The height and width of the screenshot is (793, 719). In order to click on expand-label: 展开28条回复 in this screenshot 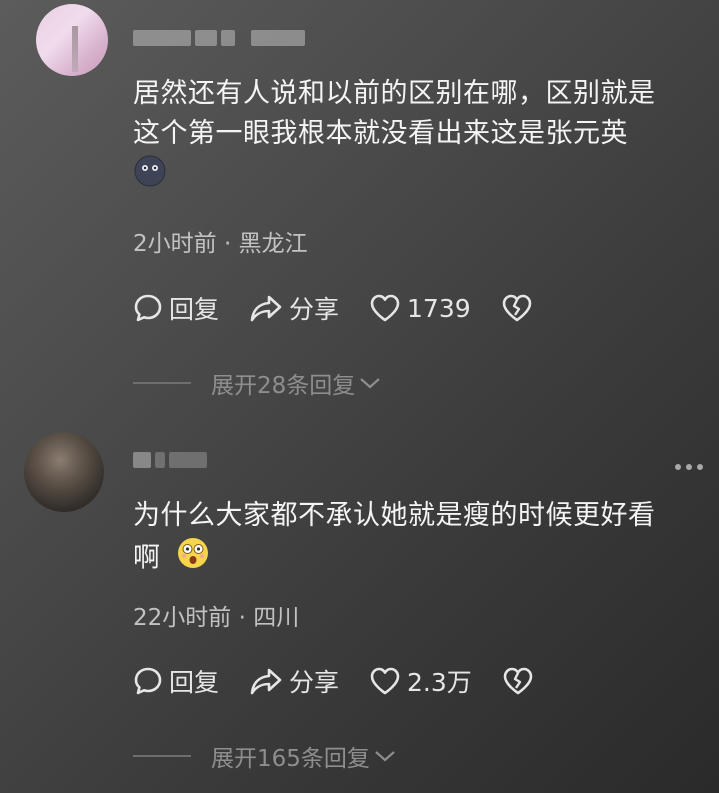, I will do `click(283, 386)`.